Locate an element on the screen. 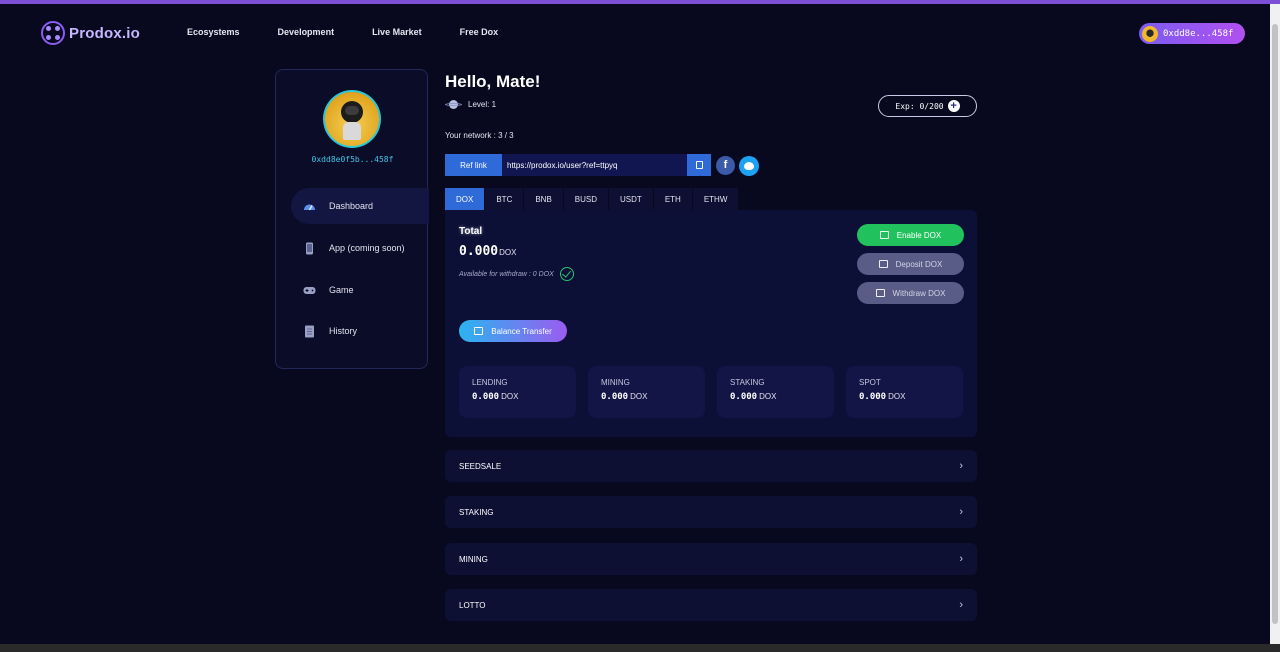 The width and height of the screenshot is (1280, 652). check-icon is located at coordinates (566, 274).